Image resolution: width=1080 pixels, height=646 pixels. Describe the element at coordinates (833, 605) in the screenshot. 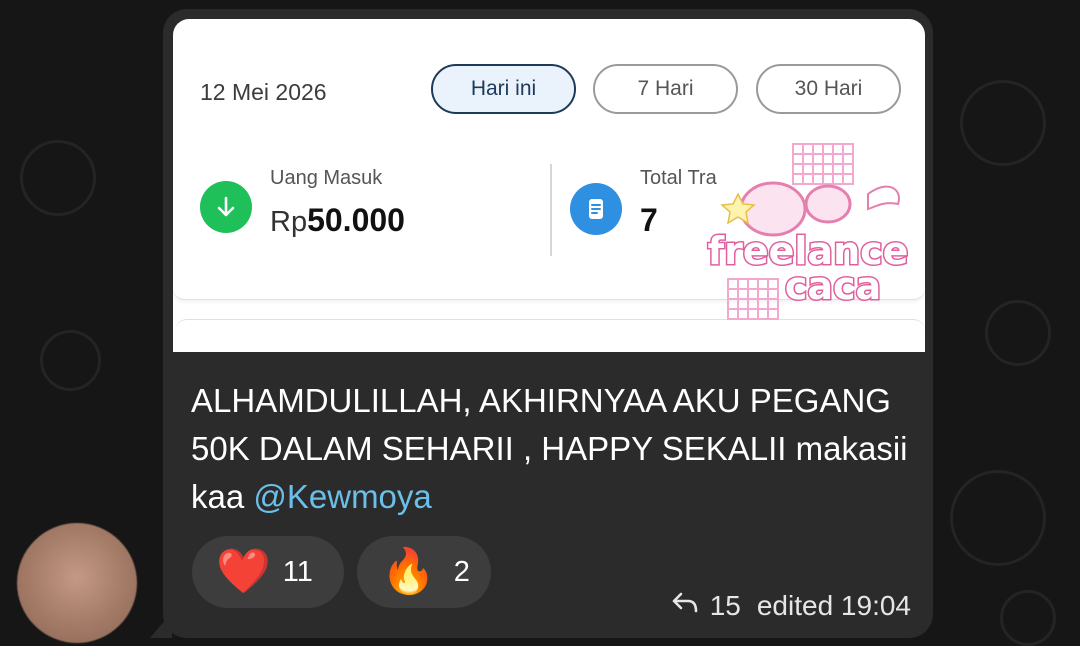

I see `edited-timestamp: edited 19:04` at that location.